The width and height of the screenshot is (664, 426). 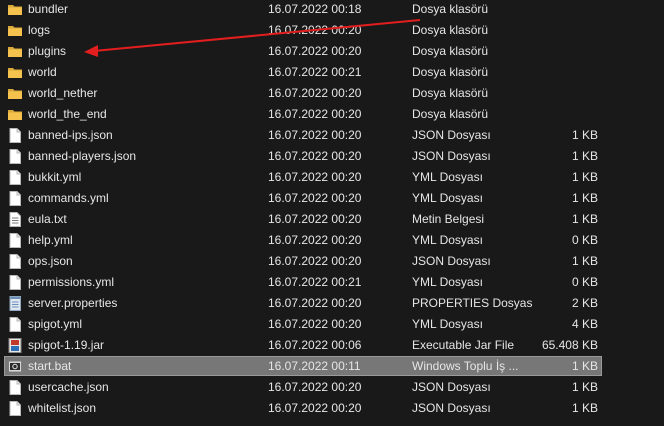 I want to click on file-row: ops.json 16.07.2022 00:20 JSON Dosyası 1 KB, so click(x=332, y=261).